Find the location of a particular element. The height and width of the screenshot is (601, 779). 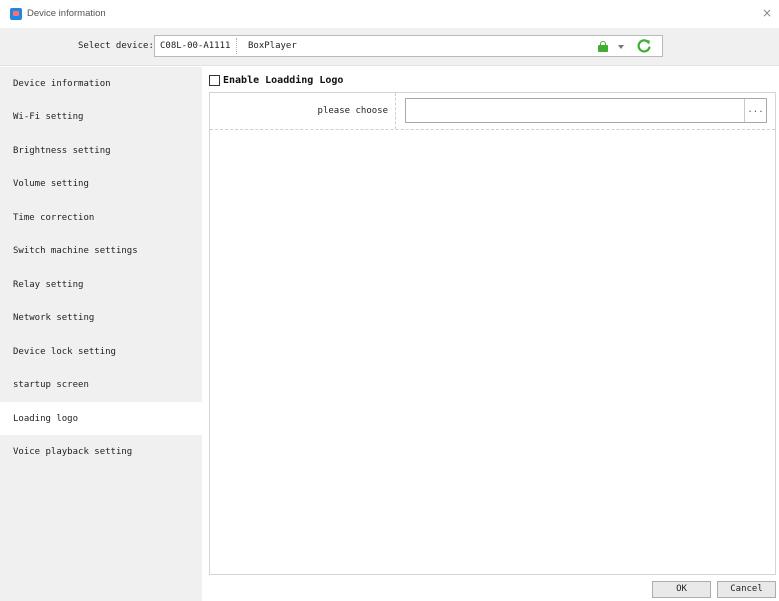

sidebar-item-label: Loading logo is located at coordinates (46, 419).